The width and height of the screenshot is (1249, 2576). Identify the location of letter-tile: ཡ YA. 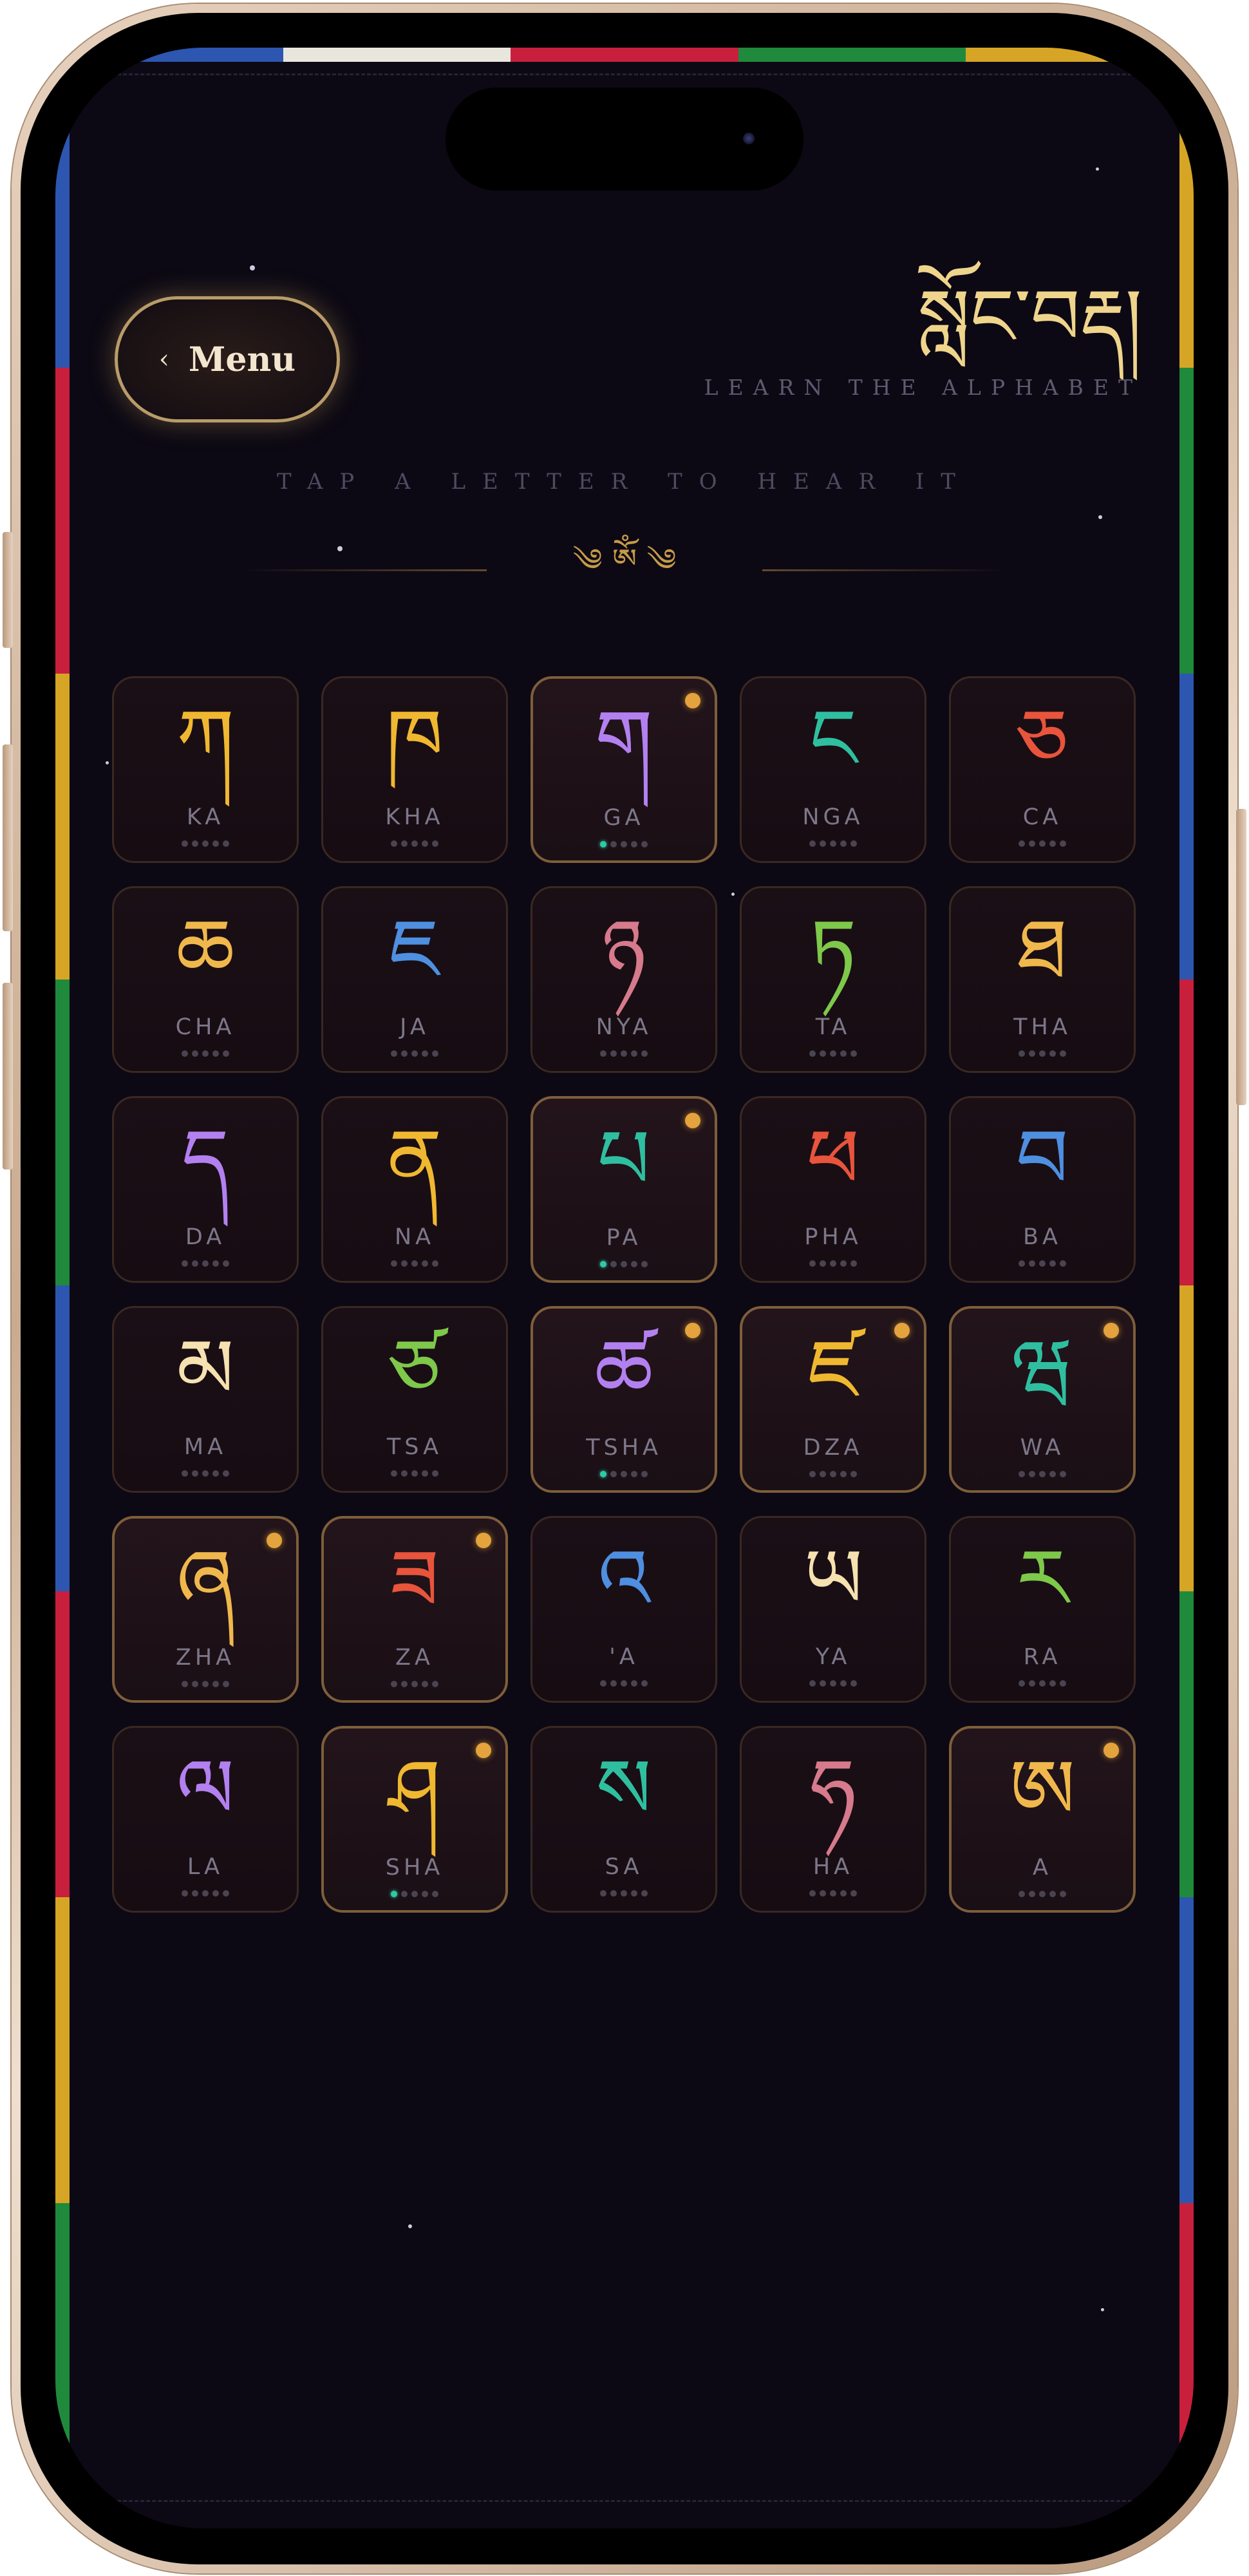
(833, 1609).